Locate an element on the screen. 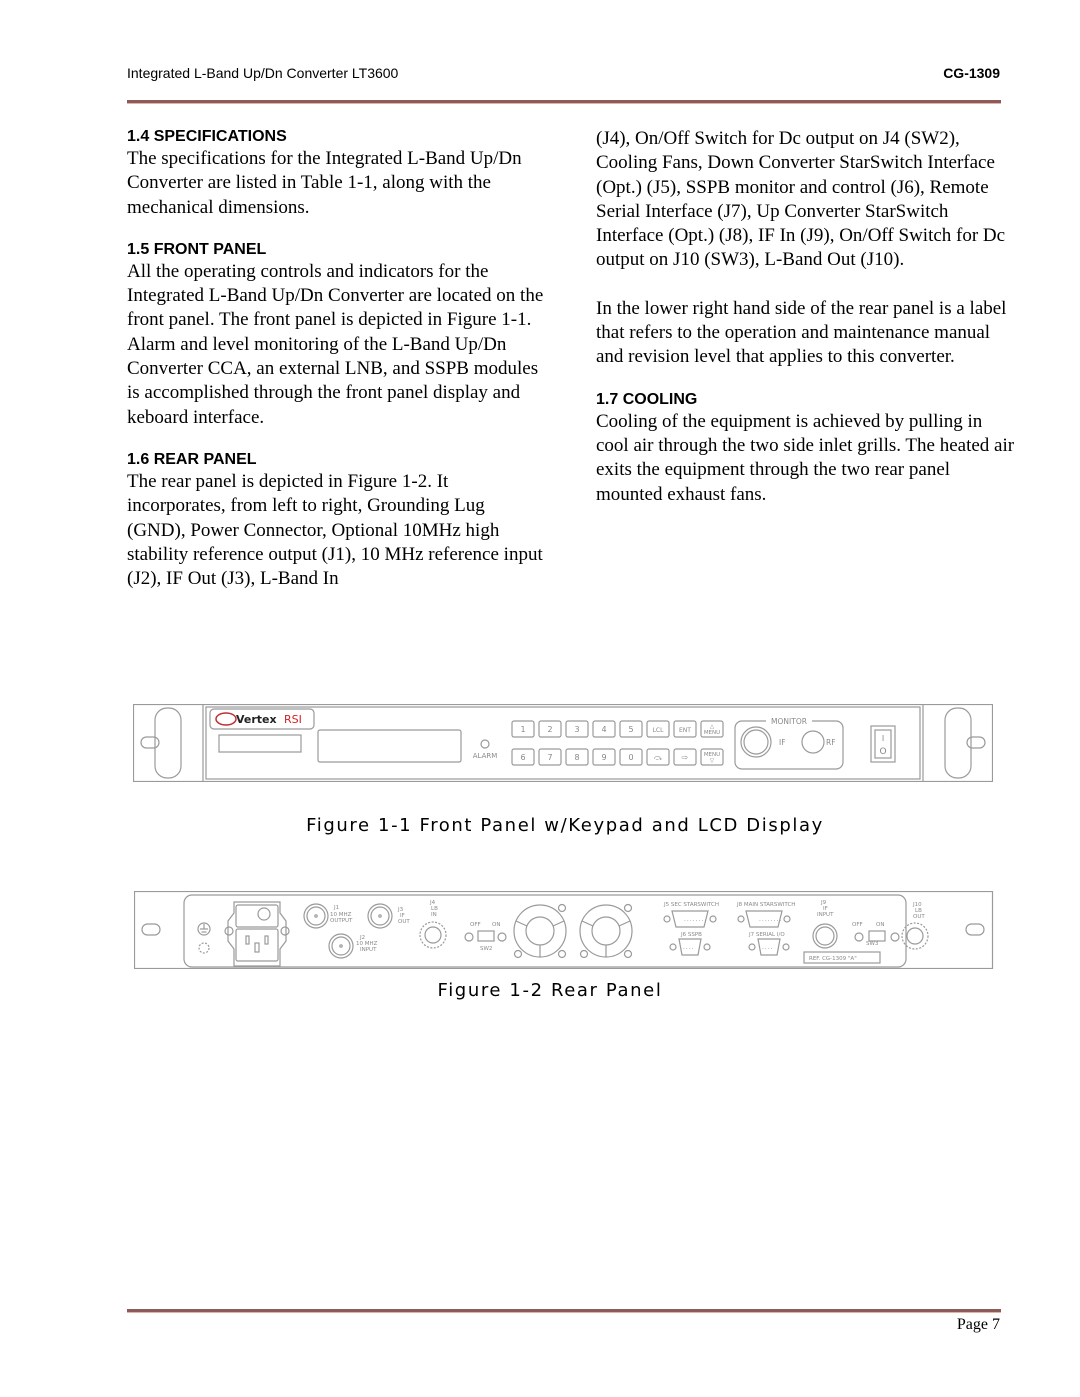 The width and height of the screenshot is (1080, 1397). j9-label-3: INPUT is located at coordinates (825, 915).